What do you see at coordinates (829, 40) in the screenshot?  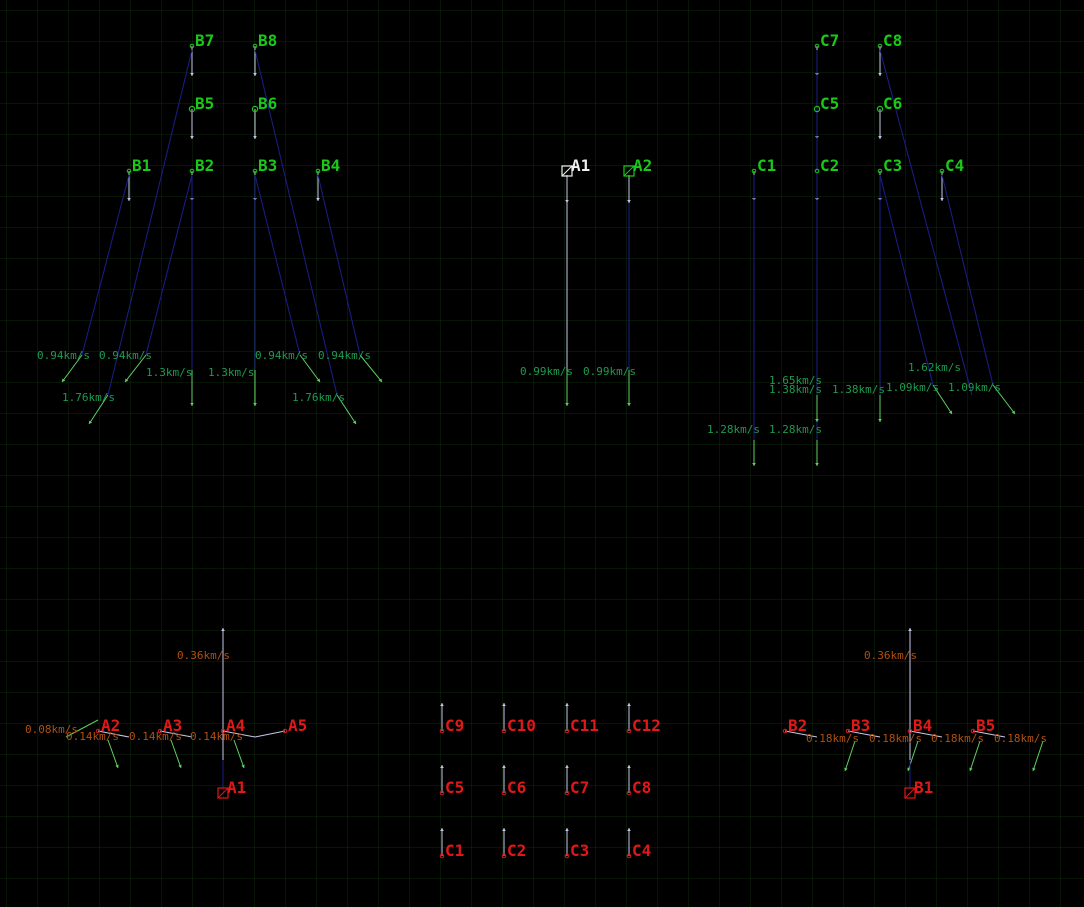 I see `unit-c7-label: C7` at bounding box center [829, 40].